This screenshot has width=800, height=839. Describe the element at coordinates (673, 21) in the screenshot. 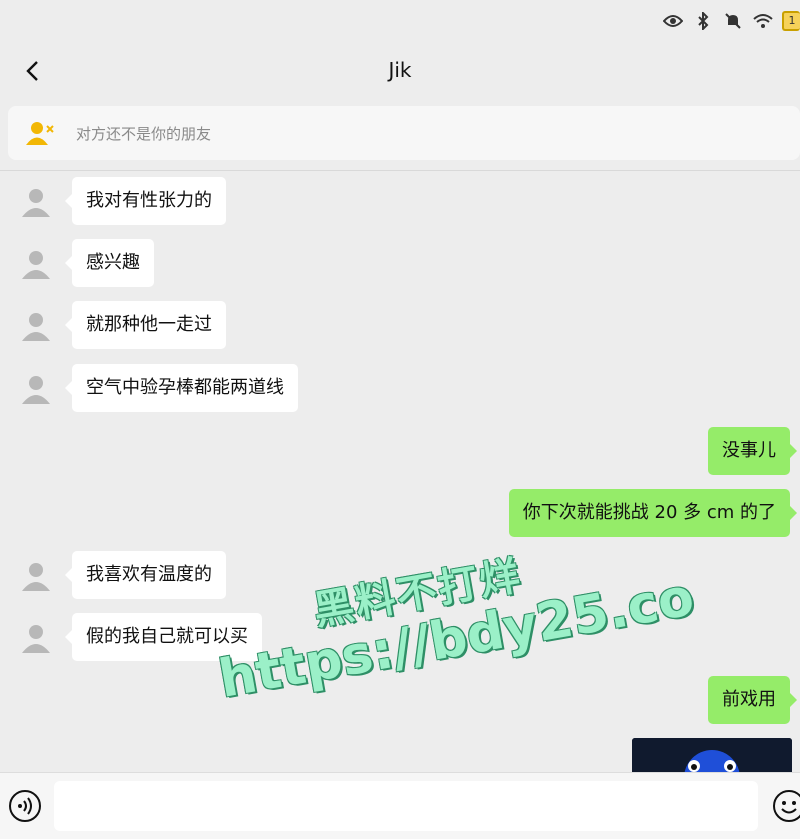

I see `eye-icon` at that location.